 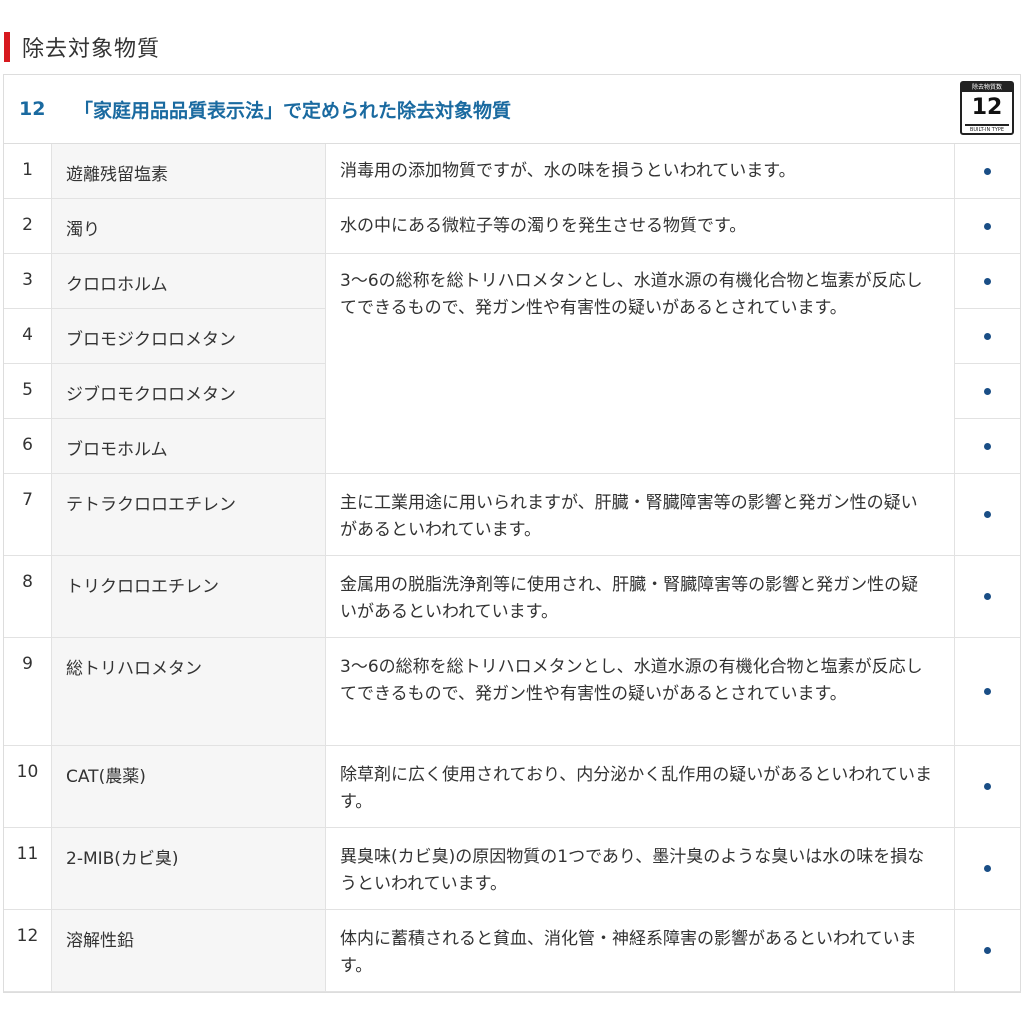 I want to click on badge-number: 12, so click(x=987, y=109).